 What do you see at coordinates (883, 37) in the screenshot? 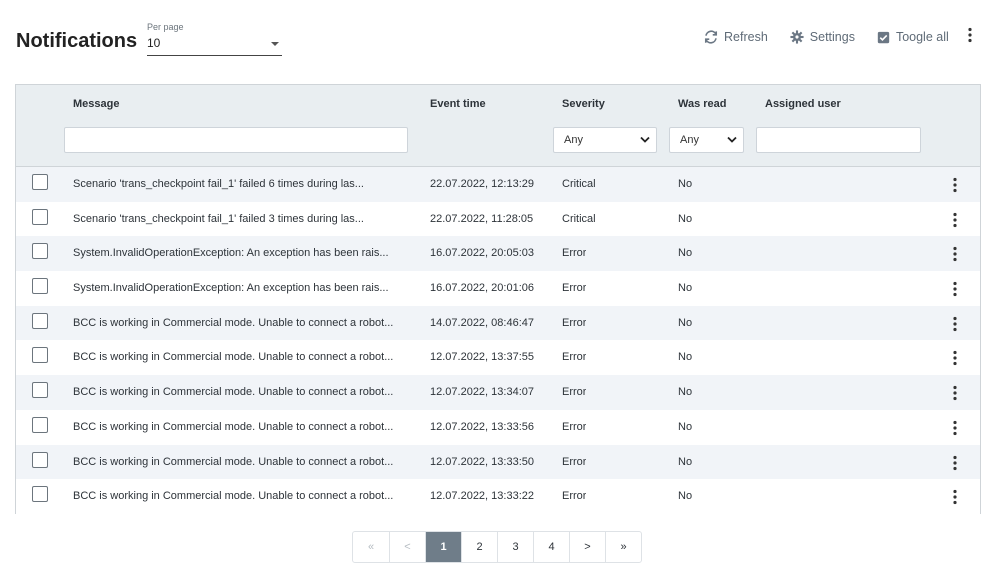
I see `checkbox-checked-icon` at bounding box center [883, 37].